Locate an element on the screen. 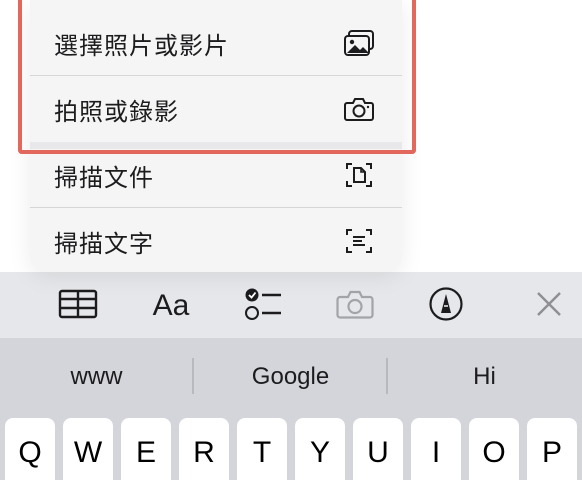  menu-item-scan-text: 掃描文字 is located at coordinates (216, 240).